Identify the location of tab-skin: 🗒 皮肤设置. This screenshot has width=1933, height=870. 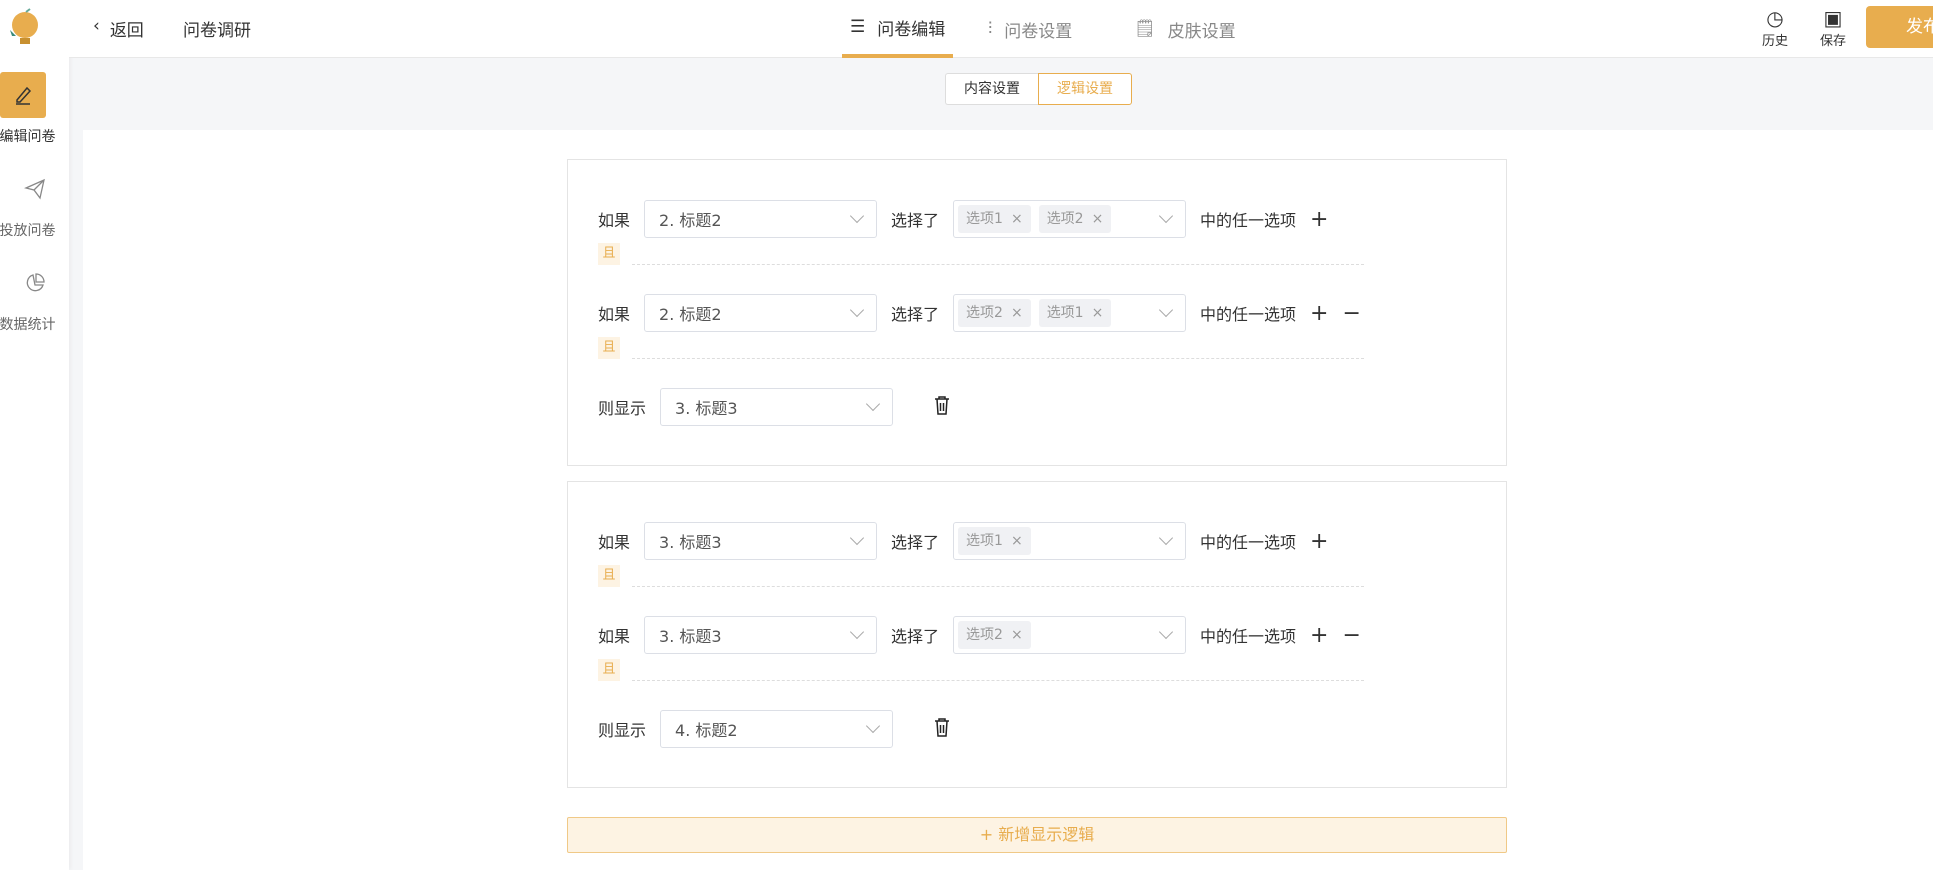
(1185, 29).